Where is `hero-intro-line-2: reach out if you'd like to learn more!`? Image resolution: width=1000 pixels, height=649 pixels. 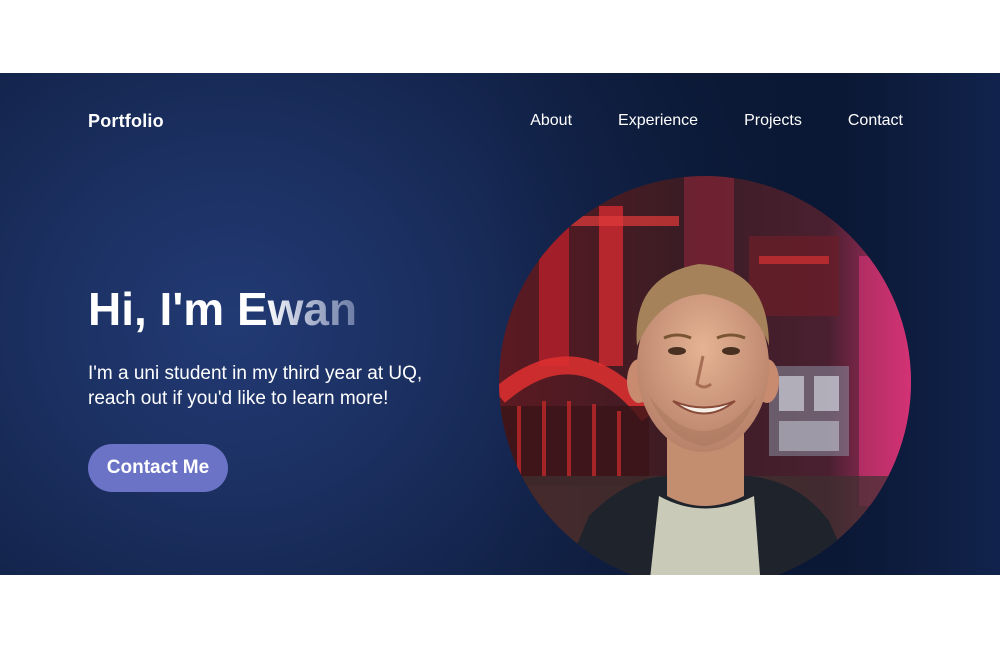 hero-intro-line-2: reach out if you'd like to learn more! is located at coordinates (238, 398).